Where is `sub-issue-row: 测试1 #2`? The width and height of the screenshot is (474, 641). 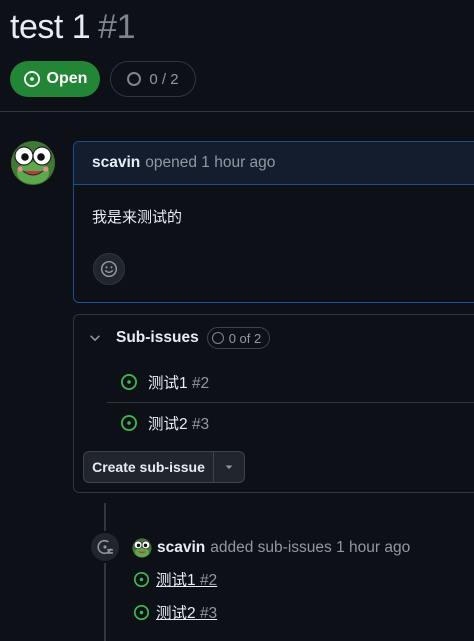
sub-issue-row: 测试1 #2 is located at coordinates (164, 382).